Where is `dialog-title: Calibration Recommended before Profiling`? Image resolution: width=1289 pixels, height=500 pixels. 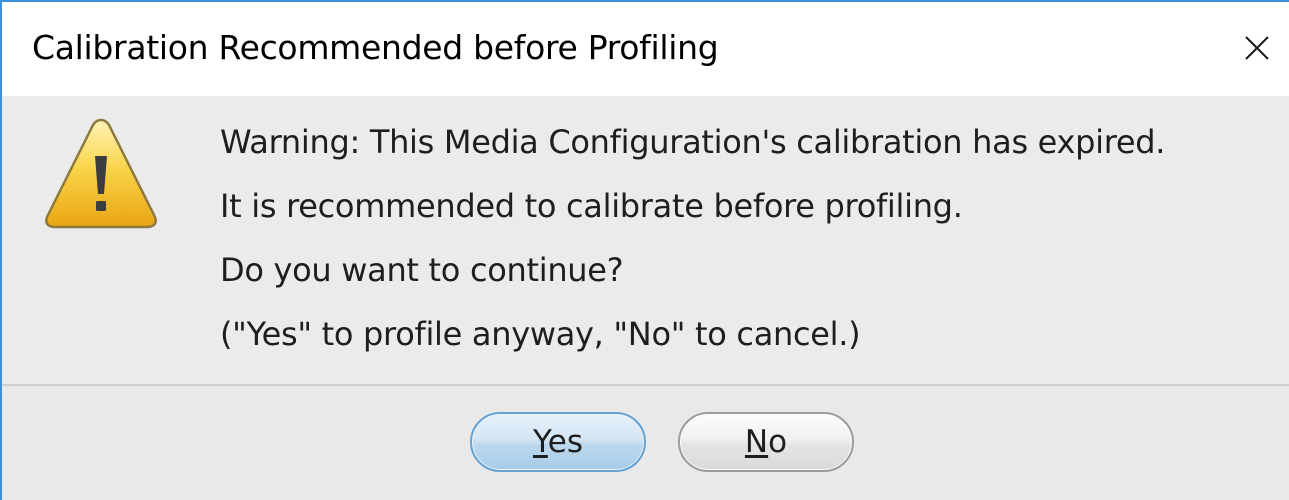 dialog-title: Calibration Recommended before Profiling is located at coordinates (375, 47).